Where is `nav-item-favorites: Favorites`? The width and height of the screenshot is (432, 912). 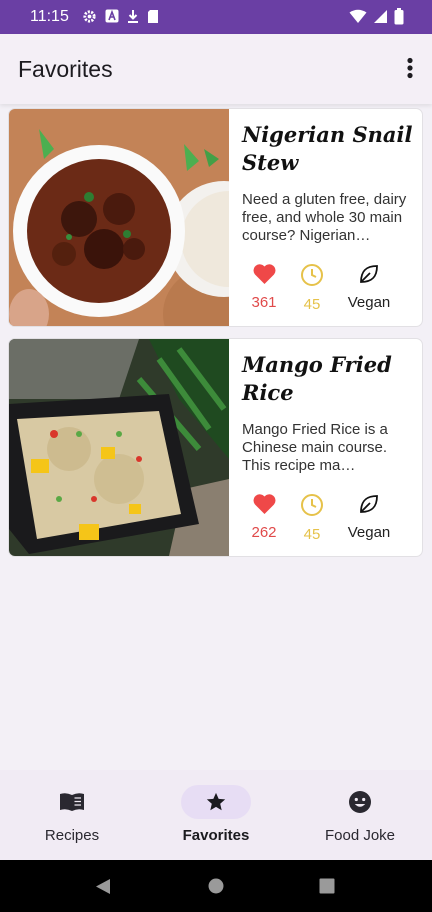
nav-item-favorites: Favorites is located at coordinates (216, 815).